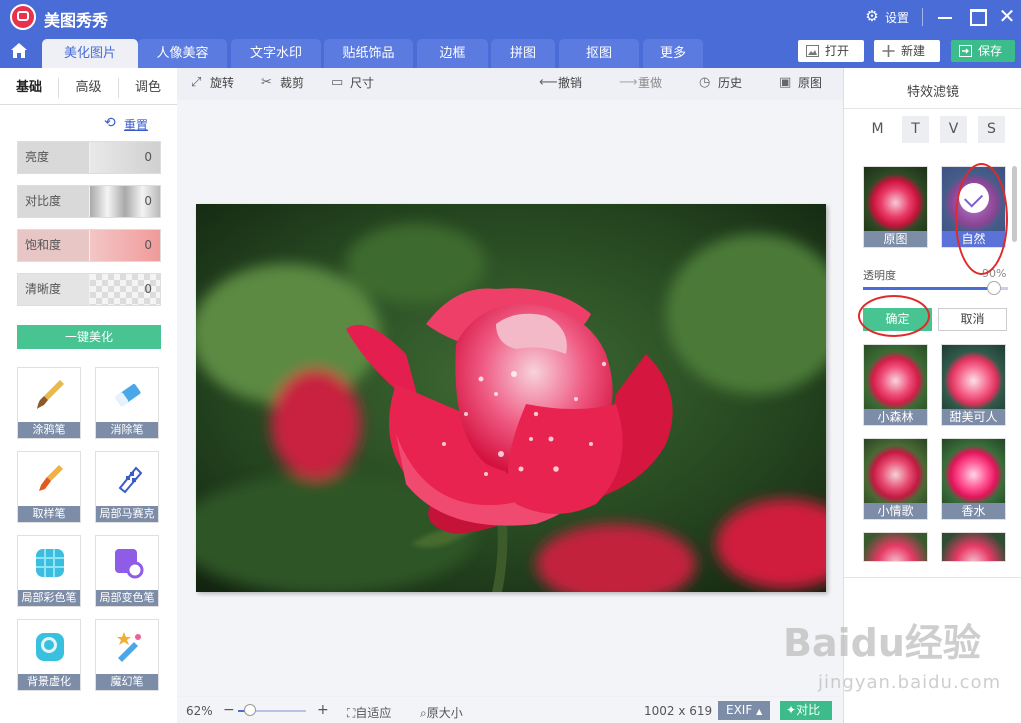 The width and height of the screenshot is (1021, 723). What do you see at coordinates (249, 710) in the screenshot?
I see `zoom-slider-knob` at bounding box center [249, 710].